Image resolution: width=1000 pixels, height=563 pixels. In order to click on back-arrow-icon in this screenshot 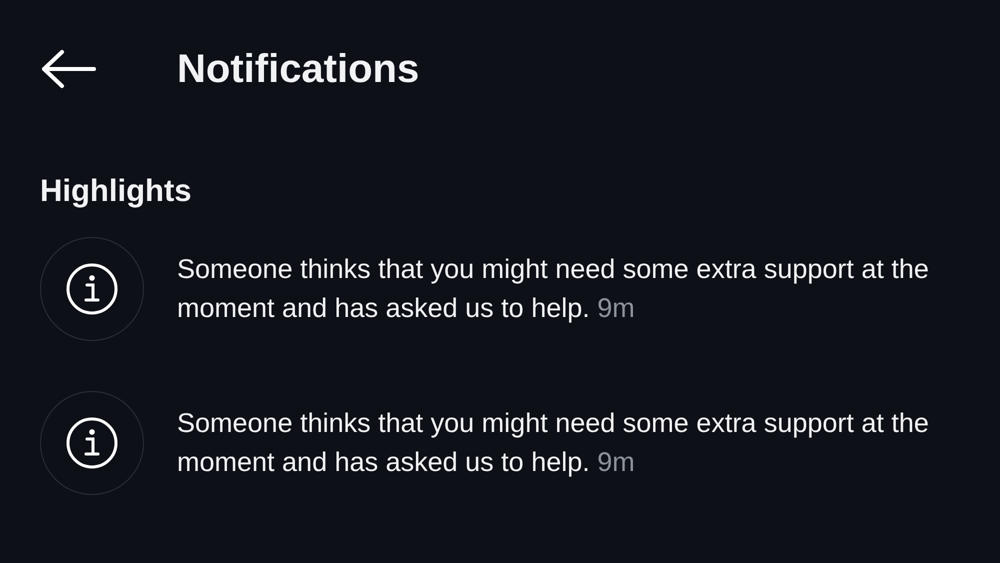, I will do `click(68, 69)`.